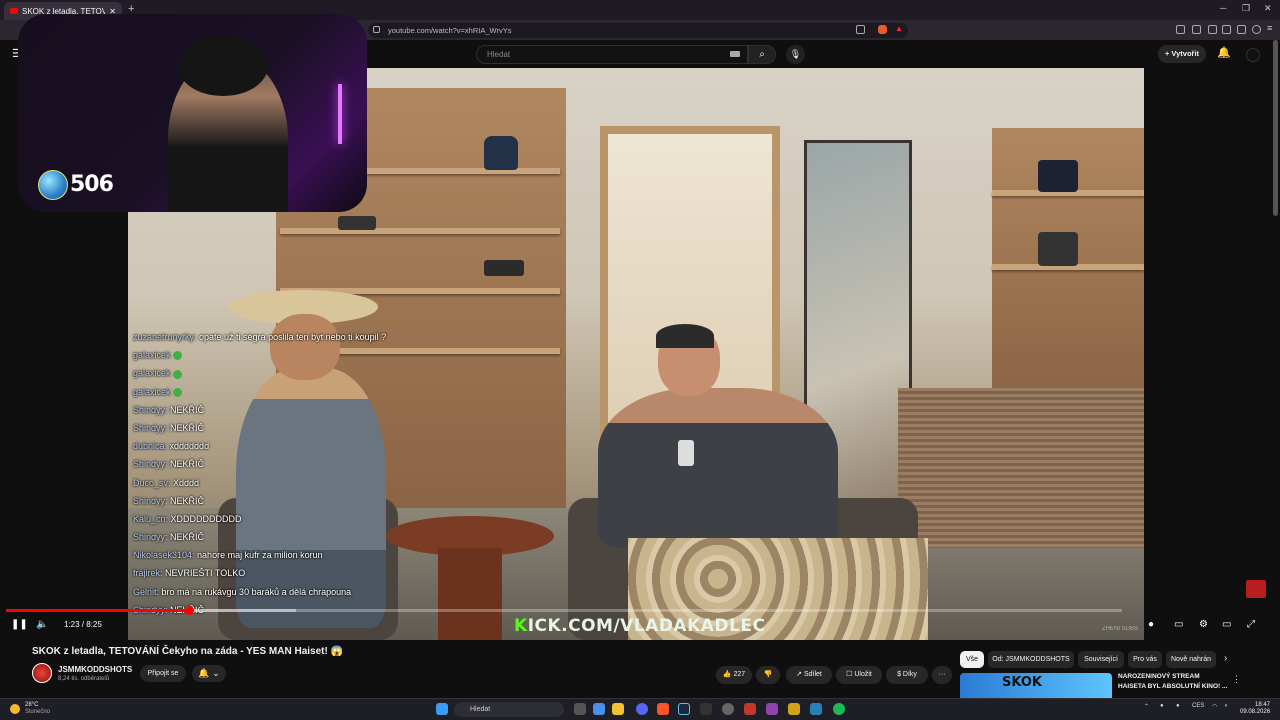 This screenshot has height=720, width=1280. What do you see at coordinates (190, 610) in the screenshot?
I see `scrubber-handle` at bounding box center [190, 610].